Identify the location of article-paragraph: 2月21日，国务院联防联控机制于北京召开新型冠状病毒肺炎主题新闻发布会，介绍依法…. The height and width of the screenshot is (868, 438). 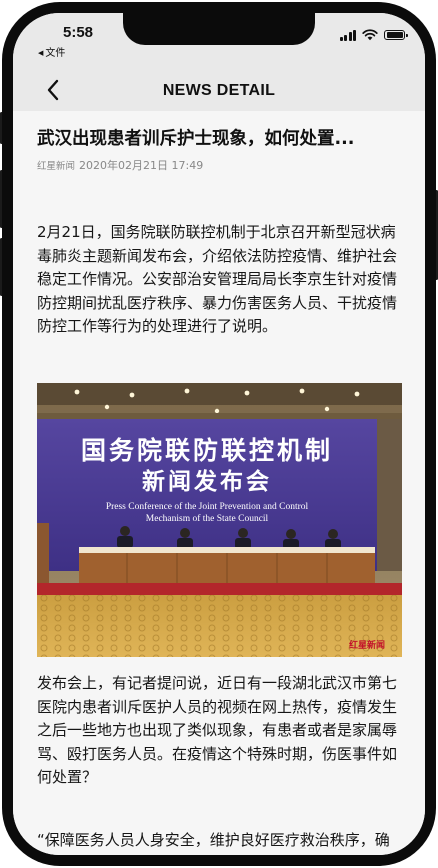
(217, 279).